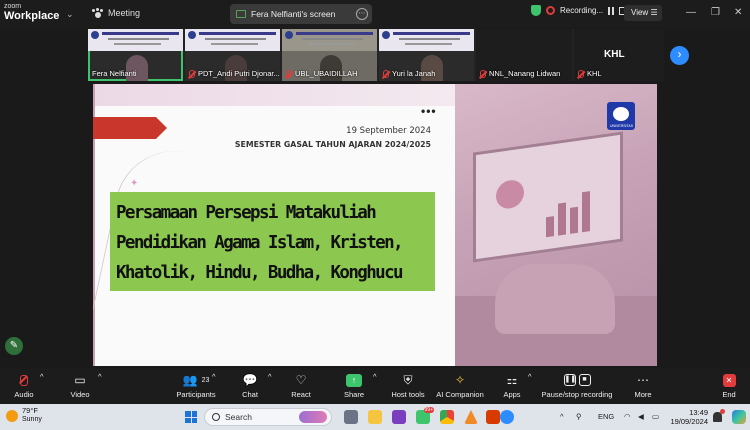 The height and width of the screenshot is (430, 750). I want to click on end-button: ✕ End, so click(729, 385).